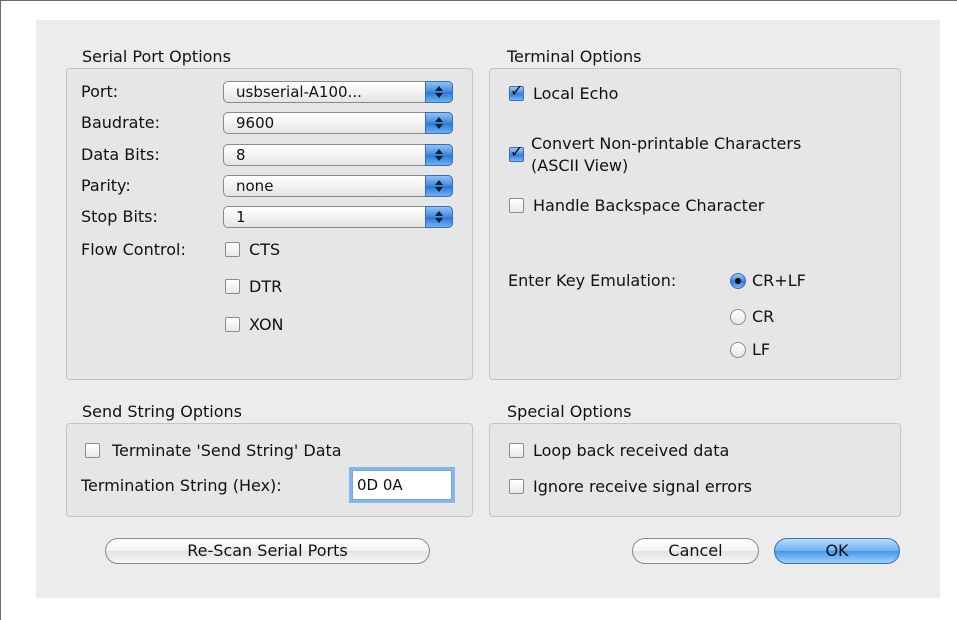 This screenshot has height=620, width=957. What do you see at coordinates (592, 280) in the screenshot?
I see `enter-key-emulation-label: Enter Key Emulation:` at bounding box center [592, 280].